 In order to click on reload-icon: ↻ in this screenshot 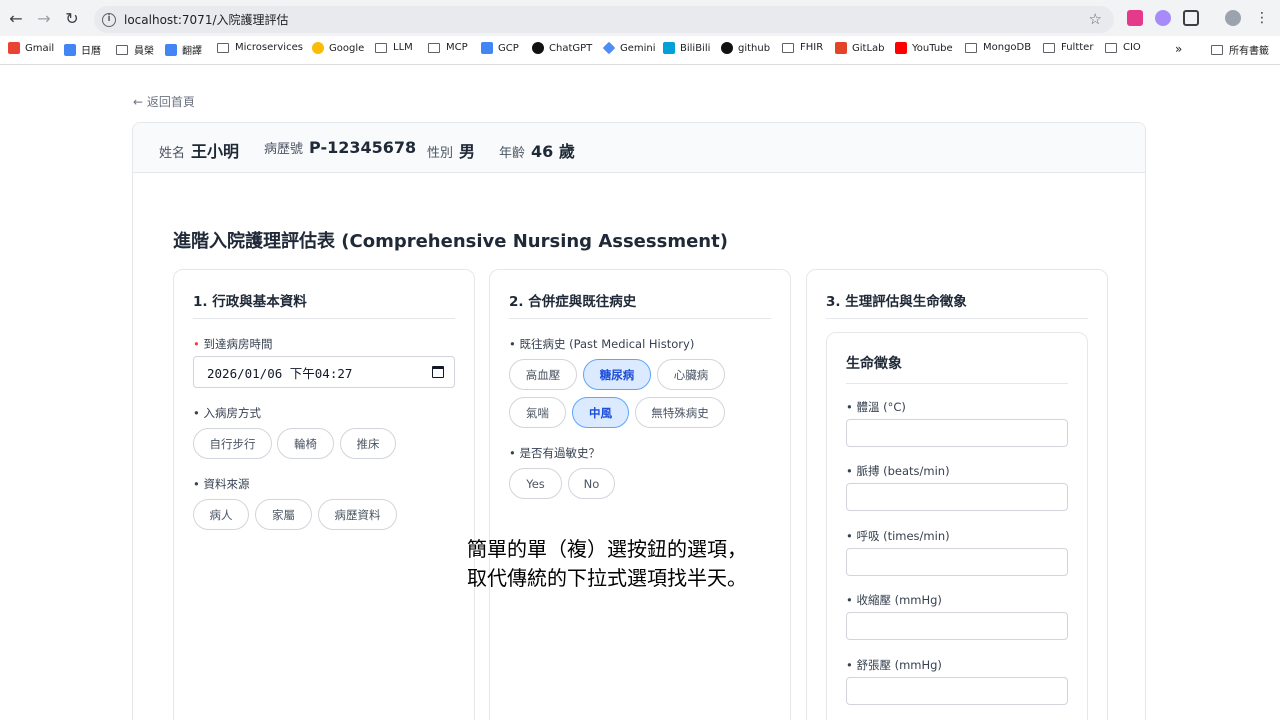, I will do `click(72, 18)`.